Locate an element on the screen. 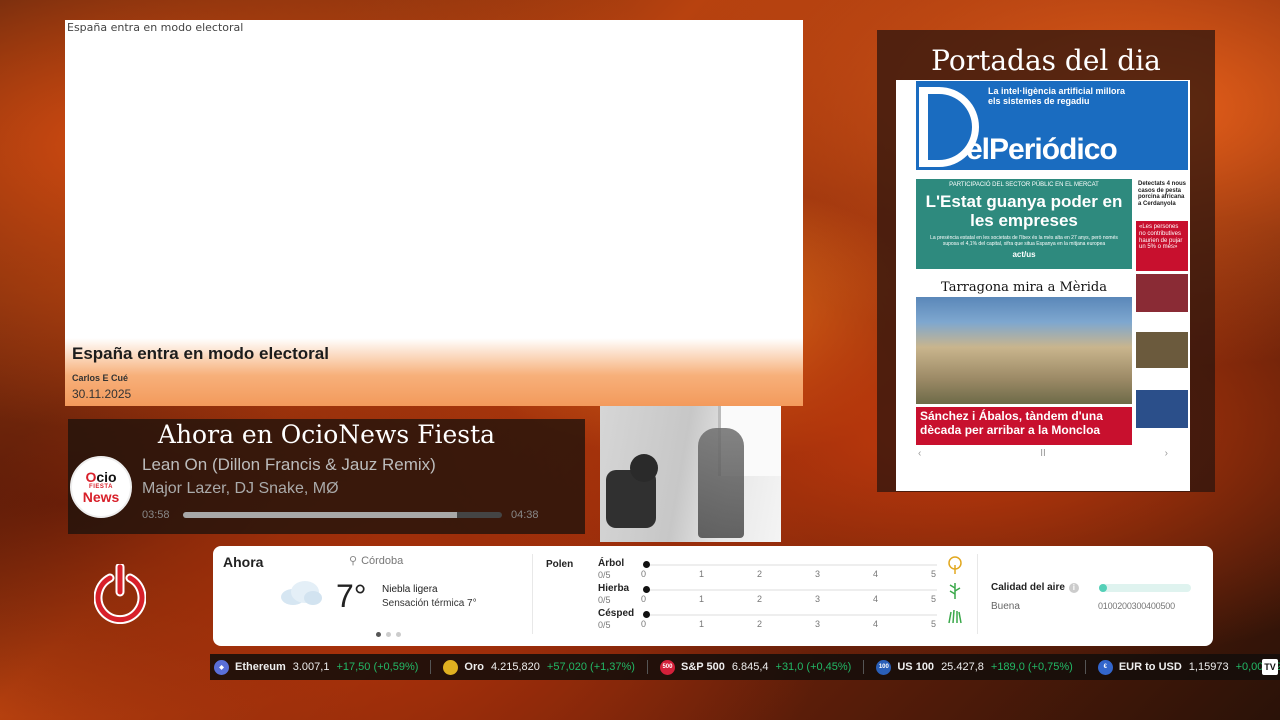 This screenshot has height=720, width=1280. ticker-item: 500 S&P 500 6.845,4 +31,0 (+0,45%) is located at coordinates (759, 667).